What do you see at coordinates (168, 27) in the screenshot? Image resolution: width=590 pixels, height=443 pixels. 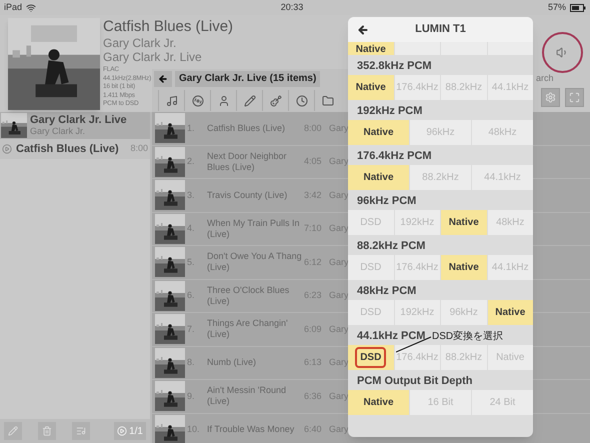 I see `track-title: Catfish Blues (Live)` at bounding box center [168, 27].